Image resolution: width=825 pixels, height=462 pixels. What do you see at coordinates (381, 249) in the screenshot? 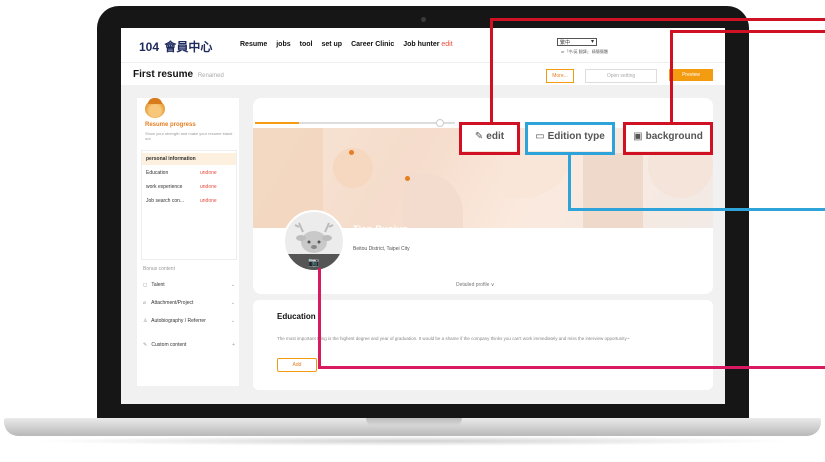
I see `profile-location: Beitou District, Taipei City` at bounding box center [381, 249].